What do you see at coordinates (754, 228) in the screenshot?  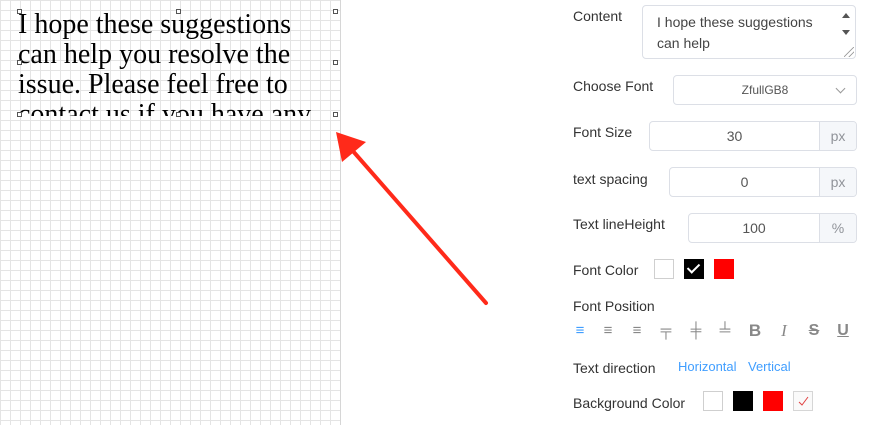 I see `line-height-value: 100` at bounding box center [754, 228].